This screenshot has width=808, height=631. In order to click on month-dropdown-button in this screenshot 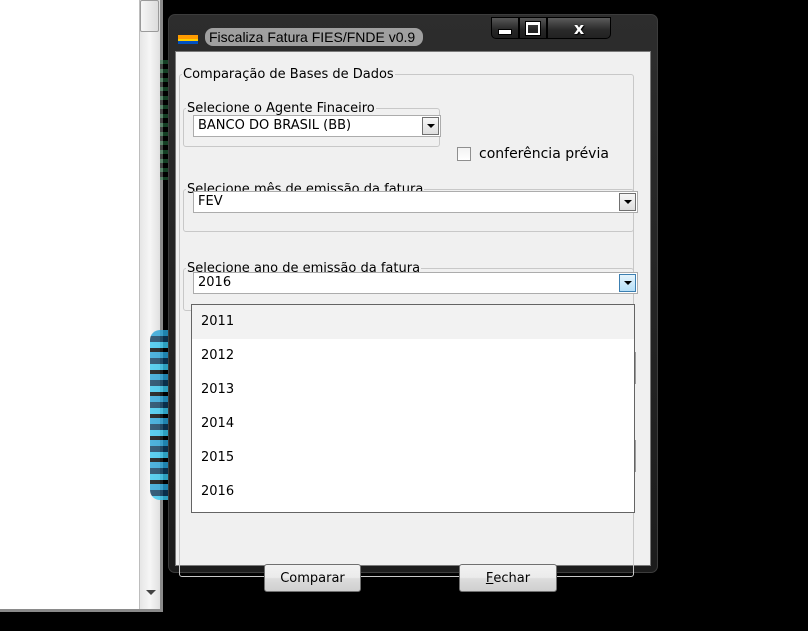, I will do `click(627, 202)`.